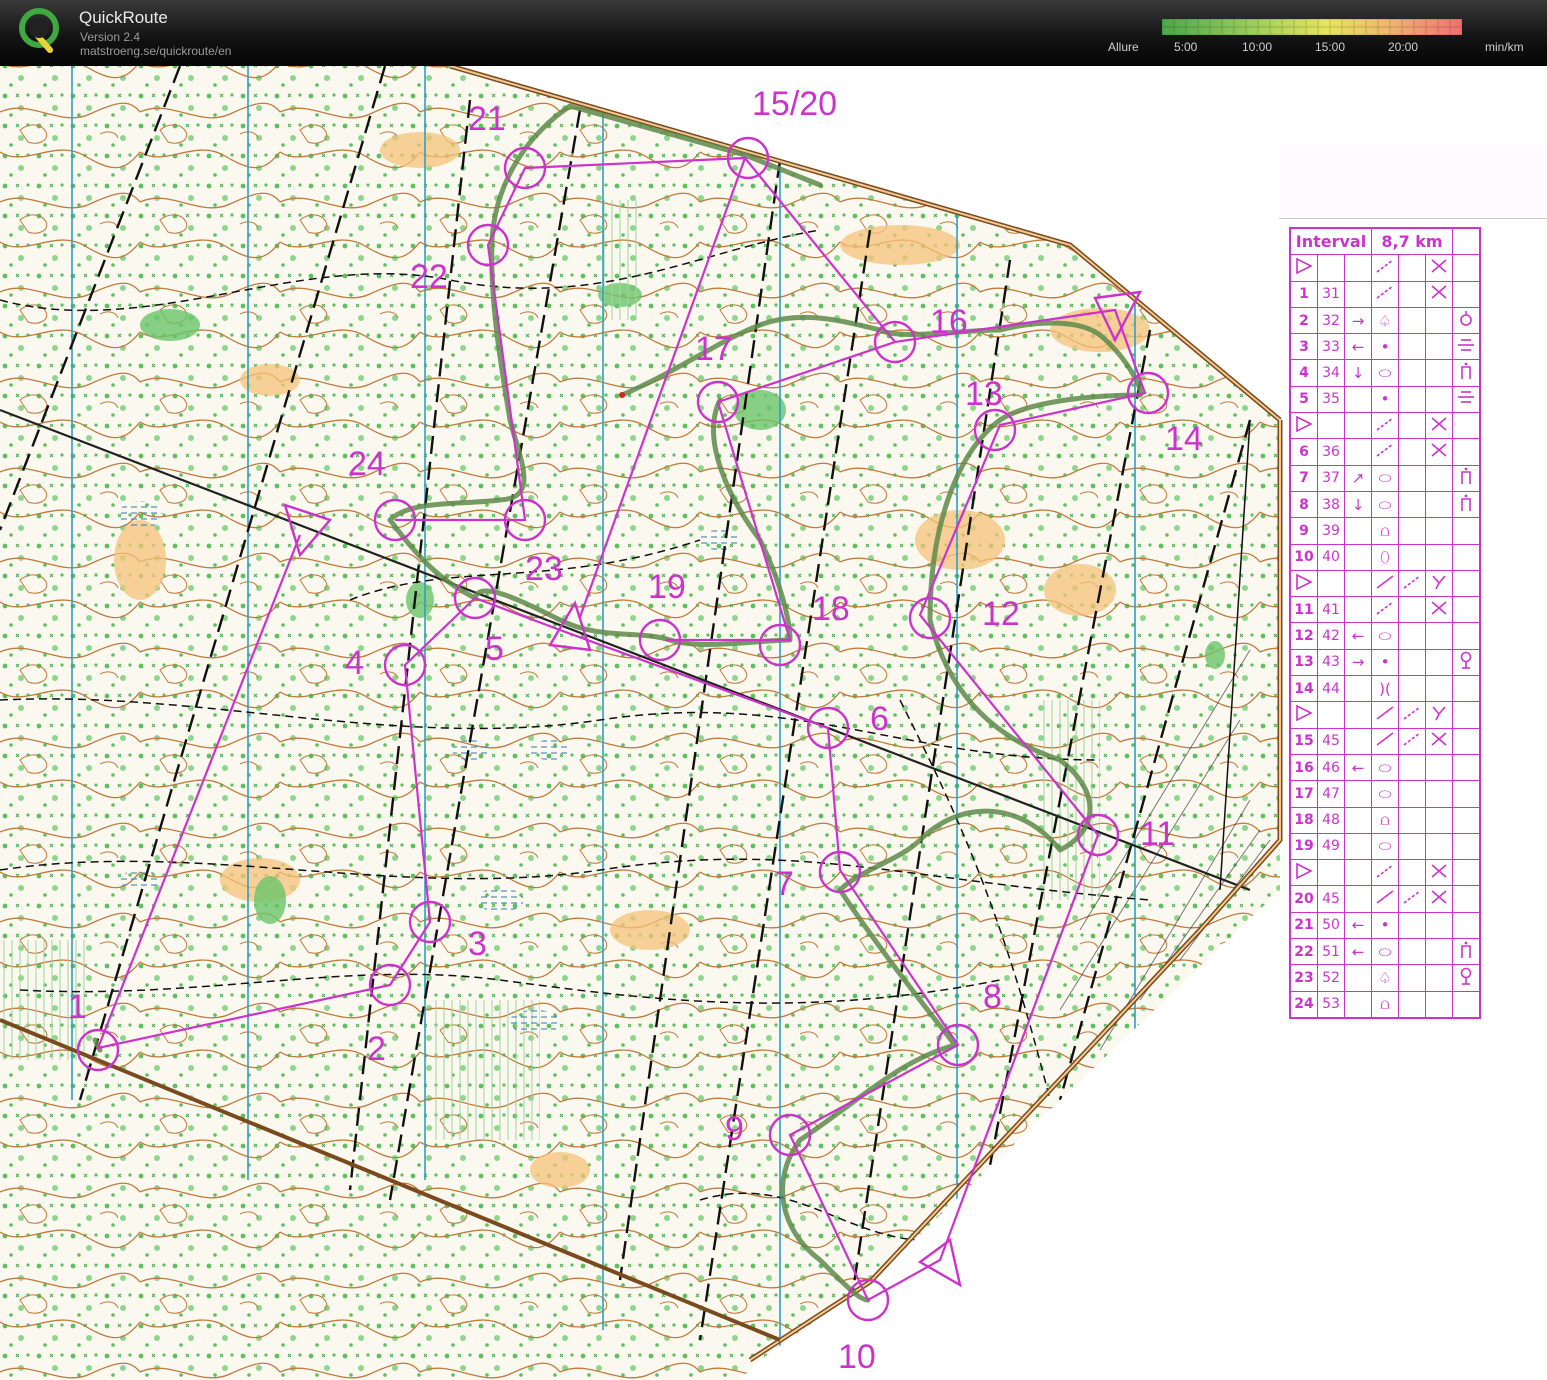  Describe the element at coordinates (1331, 925) in the screenshot. I see `control-code: 50` at that location.